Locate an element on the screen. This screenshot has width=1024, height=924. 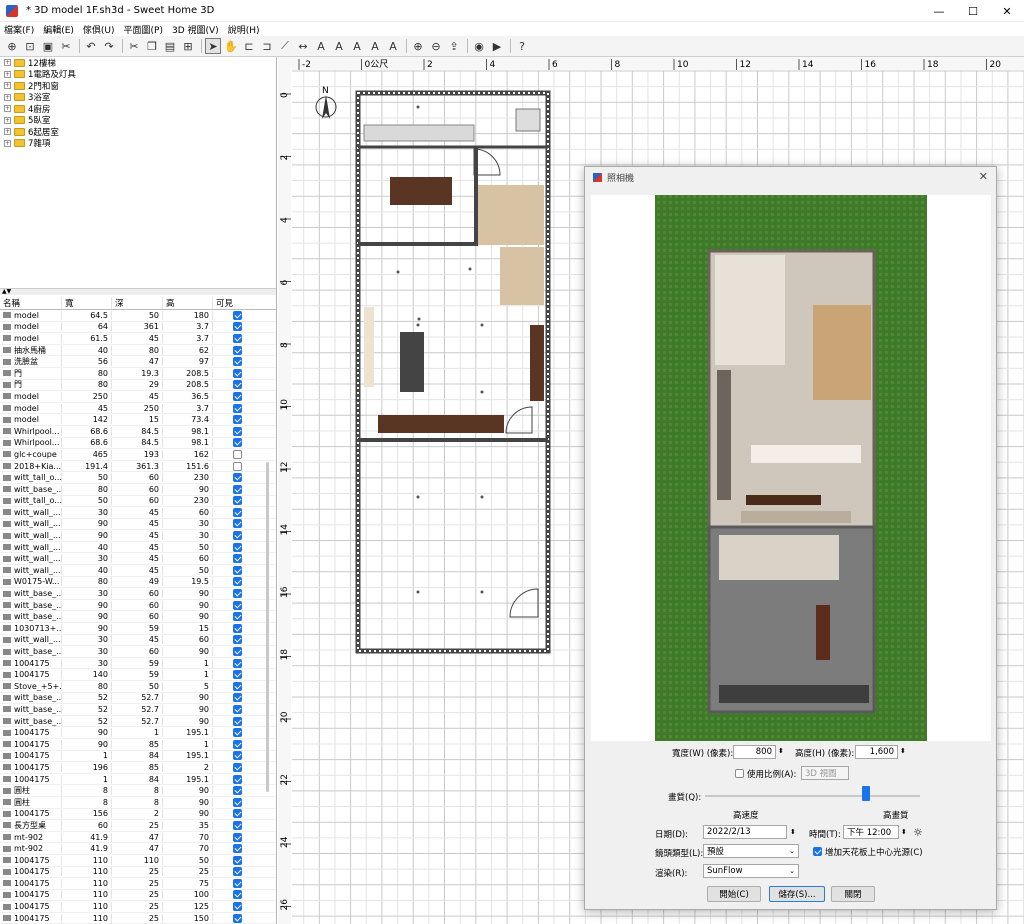
table-row: witt_wall_... 30 45 60 is located at coordinates (138, 513).